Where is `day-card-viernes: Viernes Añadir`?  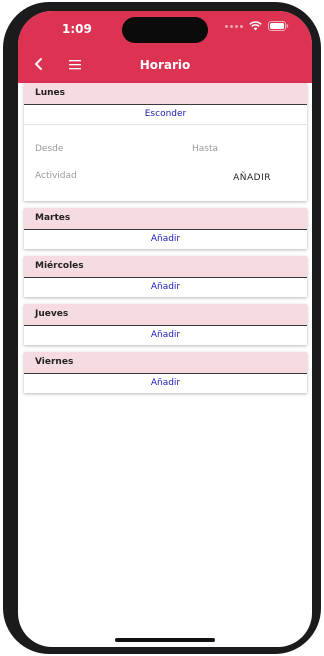
day-card-viernes: Viernes Añadir is located at coordinates (165, 372).